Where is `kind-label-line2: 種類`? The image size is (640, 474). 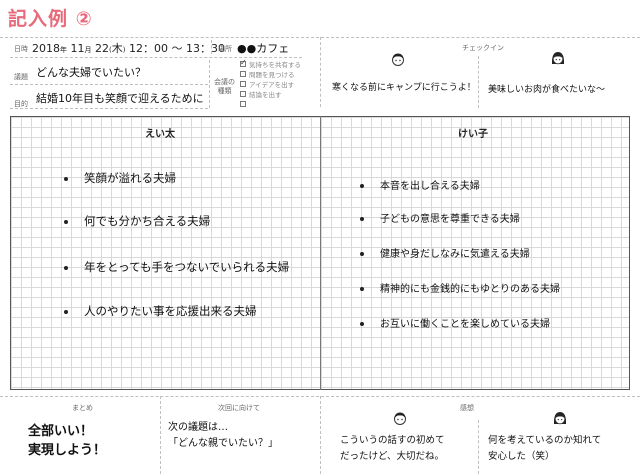
kind-label-line2: 種類 is located at coordinates (224, 91).